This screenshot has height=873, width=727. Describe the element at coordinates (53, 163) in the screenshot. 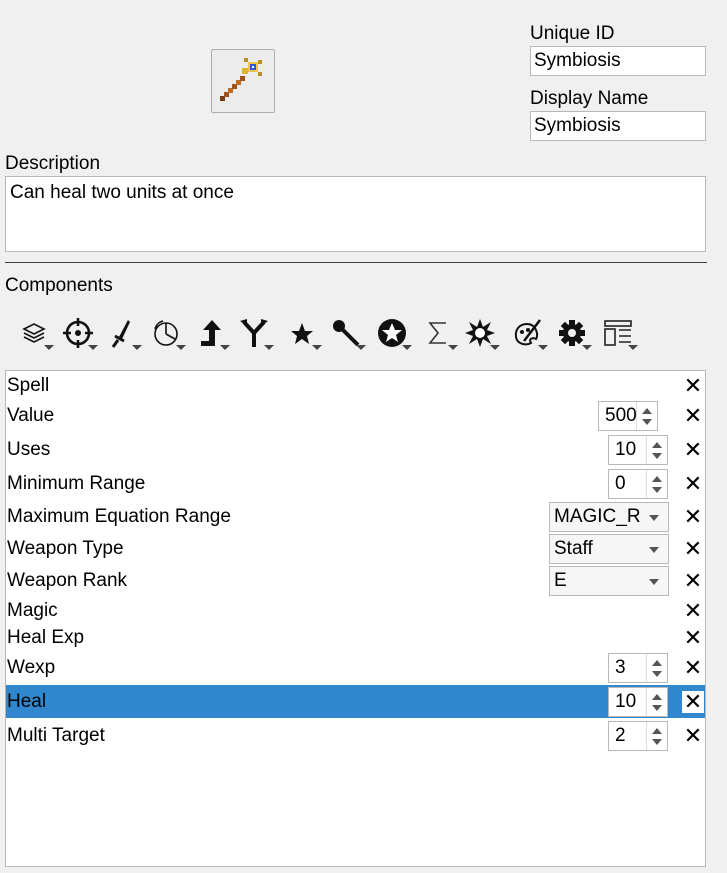

I see `description-label: Description` at that location.